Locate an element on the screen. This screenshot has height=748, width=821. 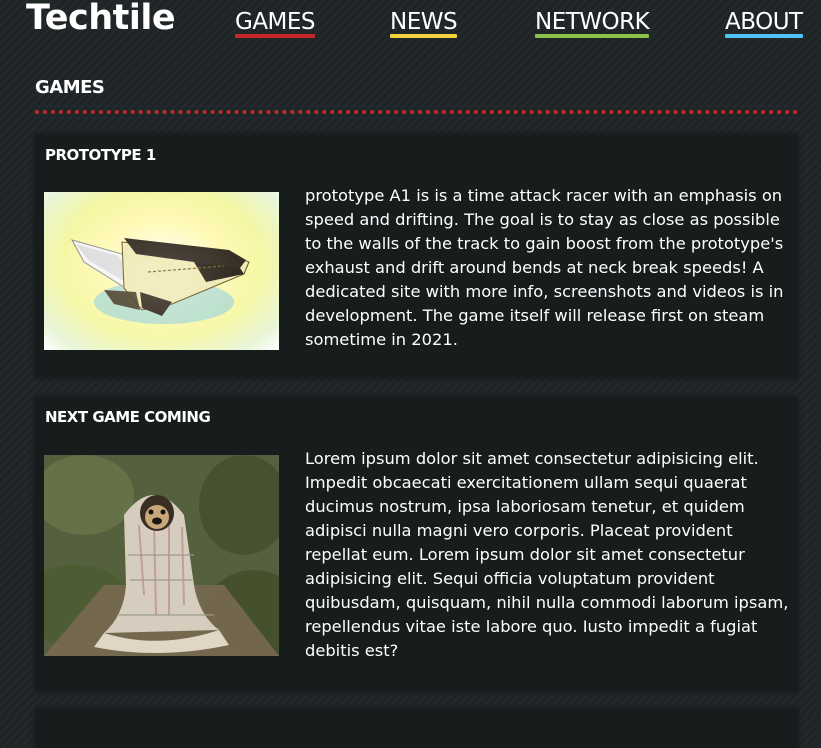
nav-network-label: NETWORK is located at coordinates (592, 22).